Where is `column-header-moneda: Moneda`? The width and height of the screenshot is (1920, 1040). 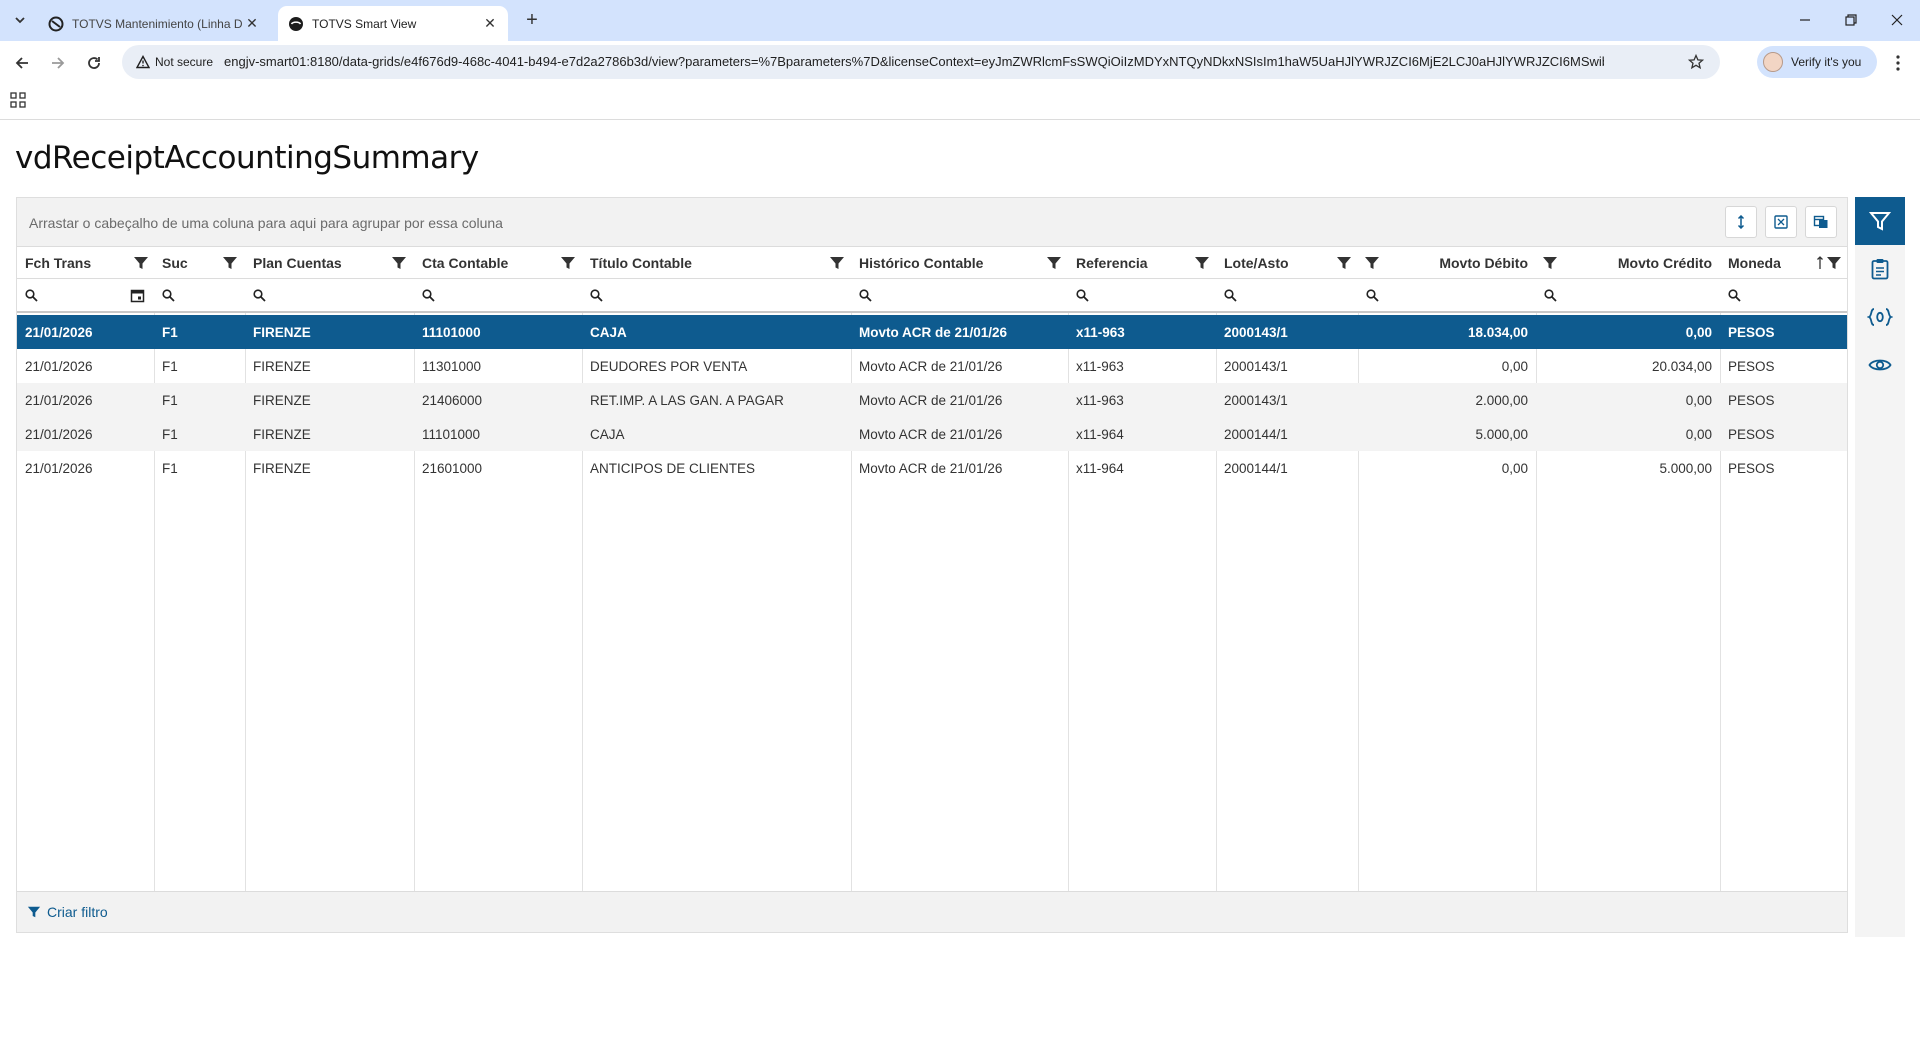 column-header-moneda: Moneda is located at coordinates (1783, 262).